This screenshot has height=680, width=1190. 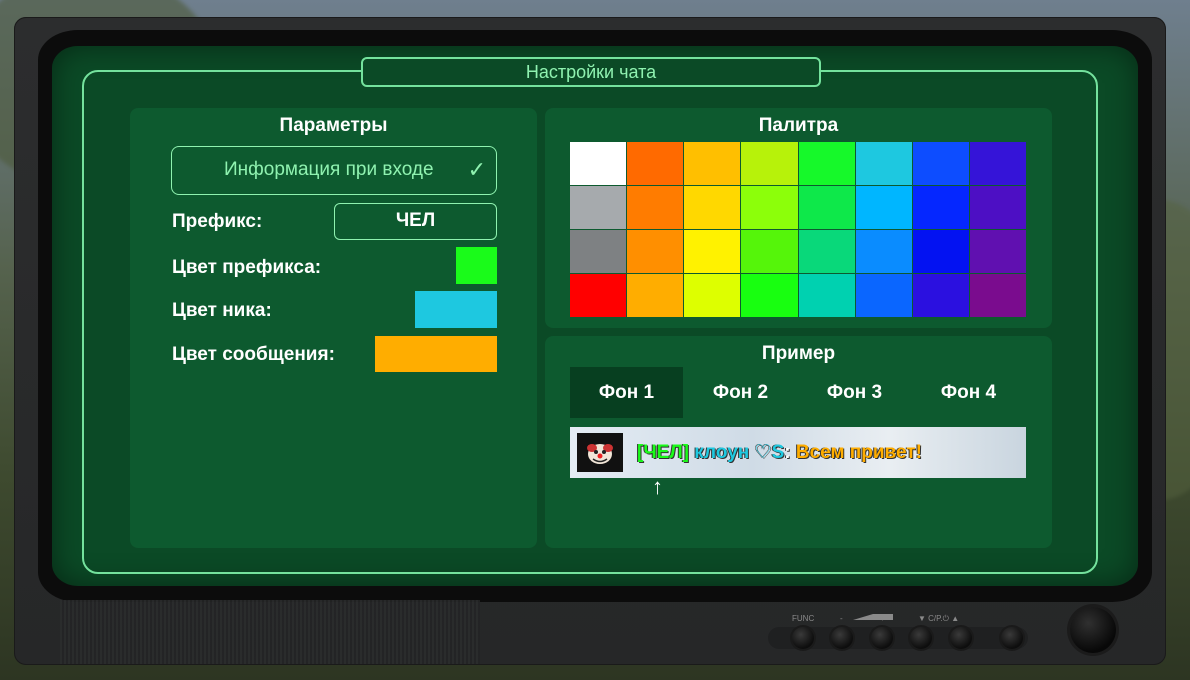 What do you see at coordinates (657, 486) in the screenshot?
I see `arrow-up-icon: ↑` at bounding box center [657, 486].